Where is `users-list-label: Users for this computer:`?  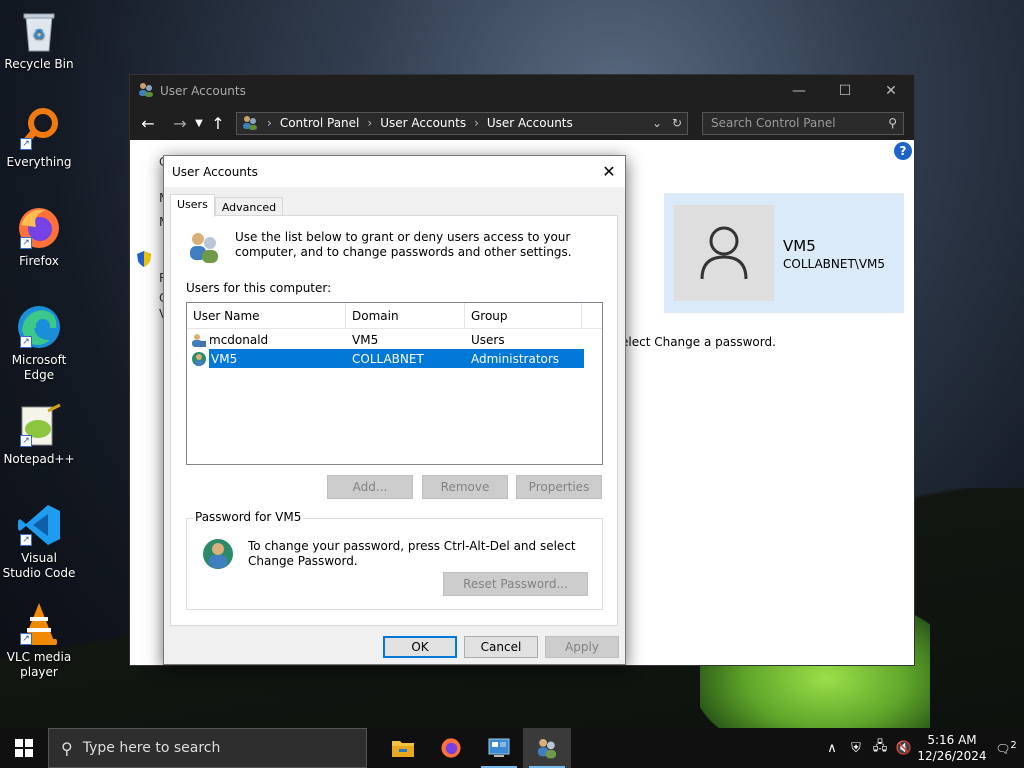
users-list-label: Users for this computer: is located at coordinates (259, 288).